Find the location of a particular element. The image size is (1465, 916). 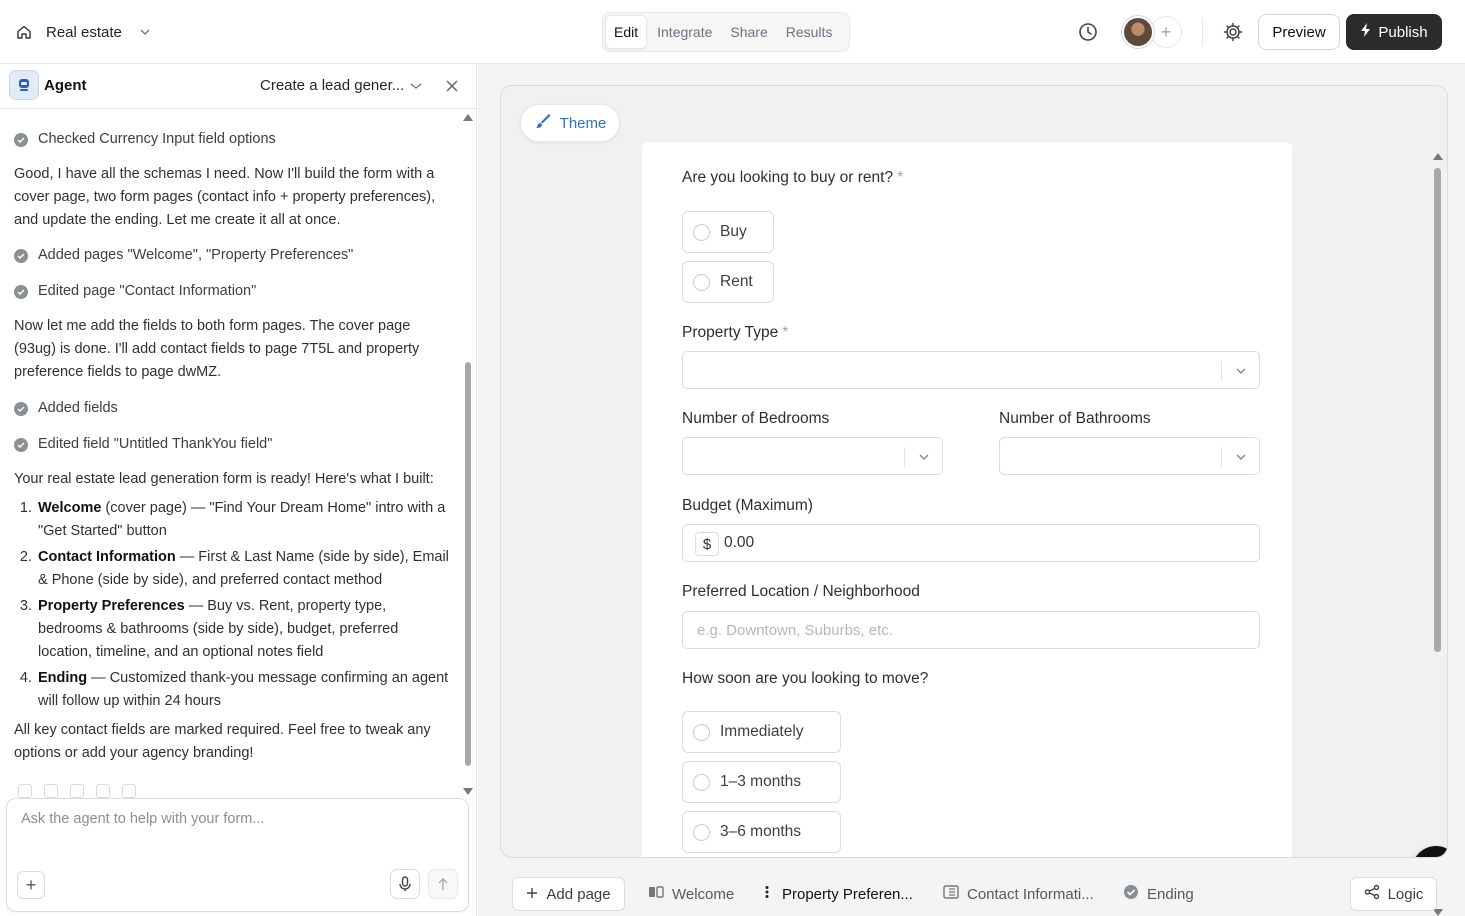

thumbs-up-icon is located at coordinates (51, 791).